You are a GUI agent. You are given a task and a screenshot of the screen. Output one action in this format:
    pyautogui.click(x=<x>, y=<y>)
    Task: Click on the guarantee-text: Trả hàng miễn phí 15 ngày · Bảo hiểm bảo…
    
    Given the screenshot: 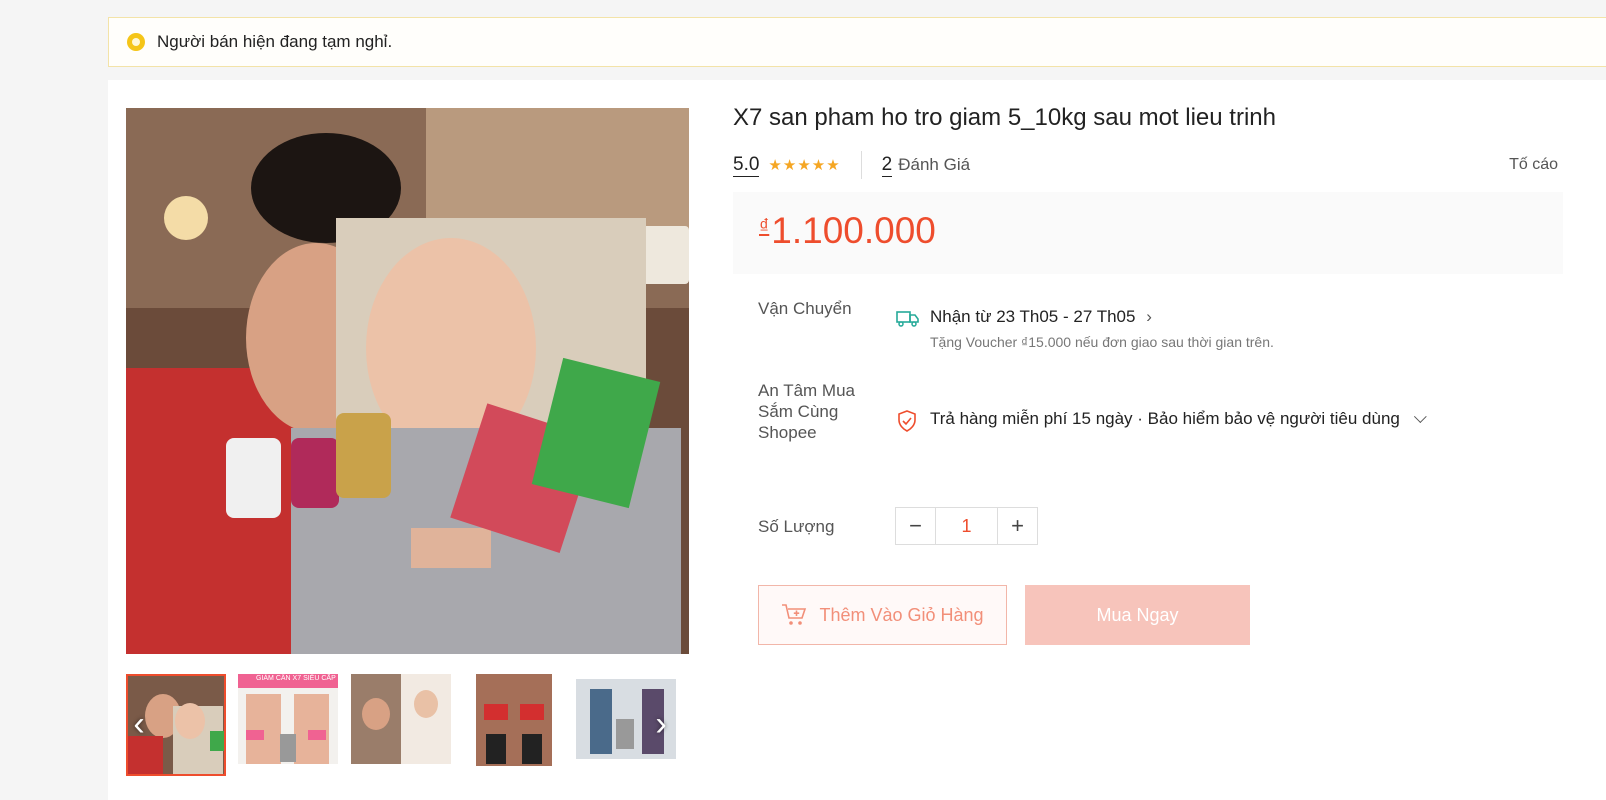 What is the action you would take?
    pyautogui.click(x=1165, y=418)
    